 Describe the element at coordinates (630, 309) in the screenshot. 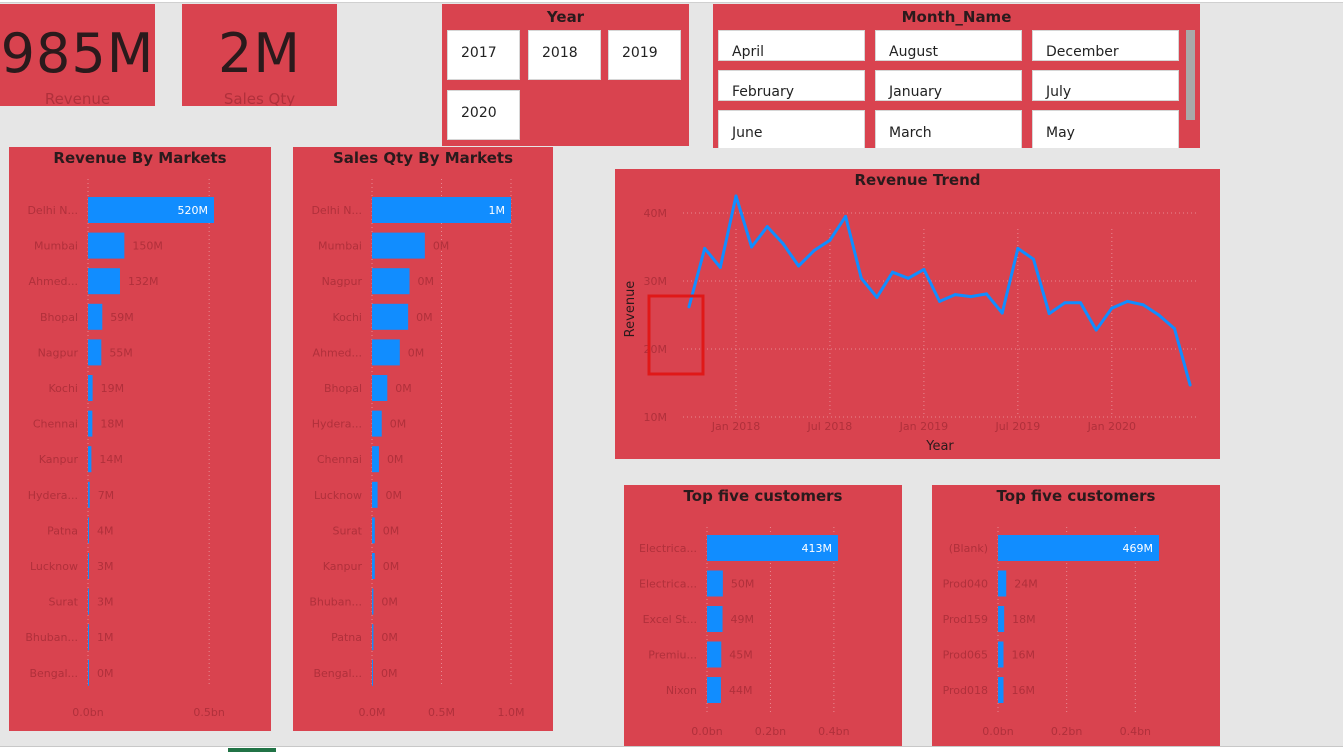

I see `trend-y-axis-title: Revenue` at that location.